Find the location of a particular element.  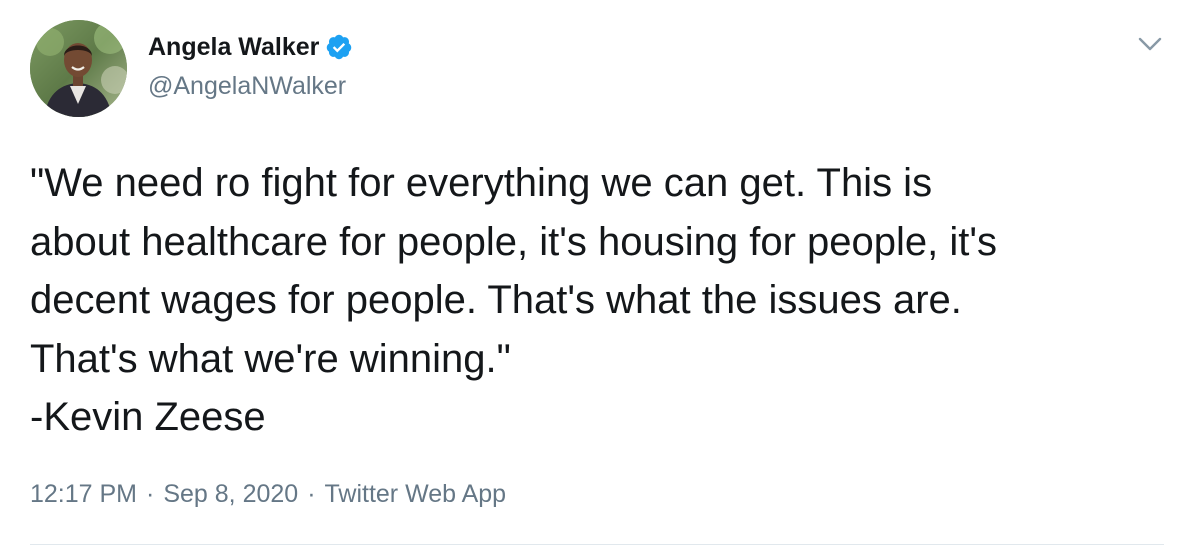

author-display-name: Angela Walker is located at coordinates (233, 47).